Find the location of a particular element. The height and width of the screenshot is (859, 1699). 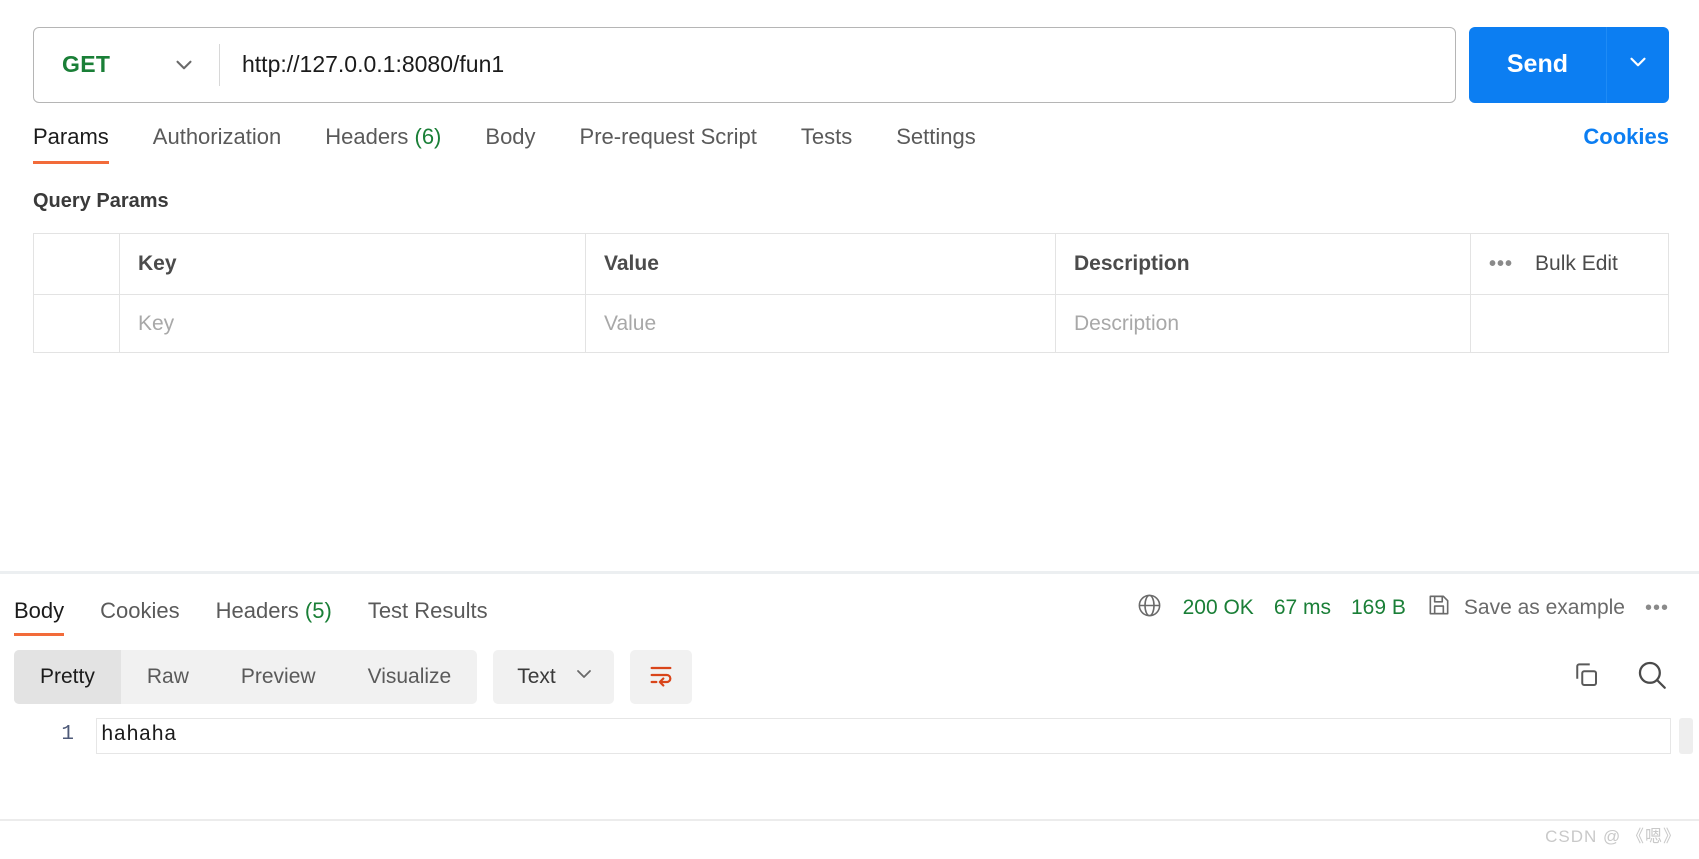

search-button is located at coordinates (1652, 677).